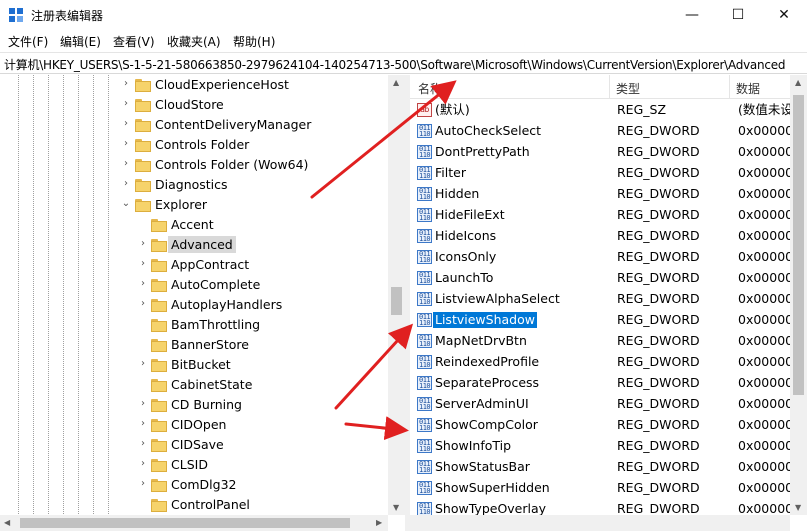  Describe the element at coordinates (210, 344) in the screenshot. I see `tree-item-label: BannerStore` at that location.